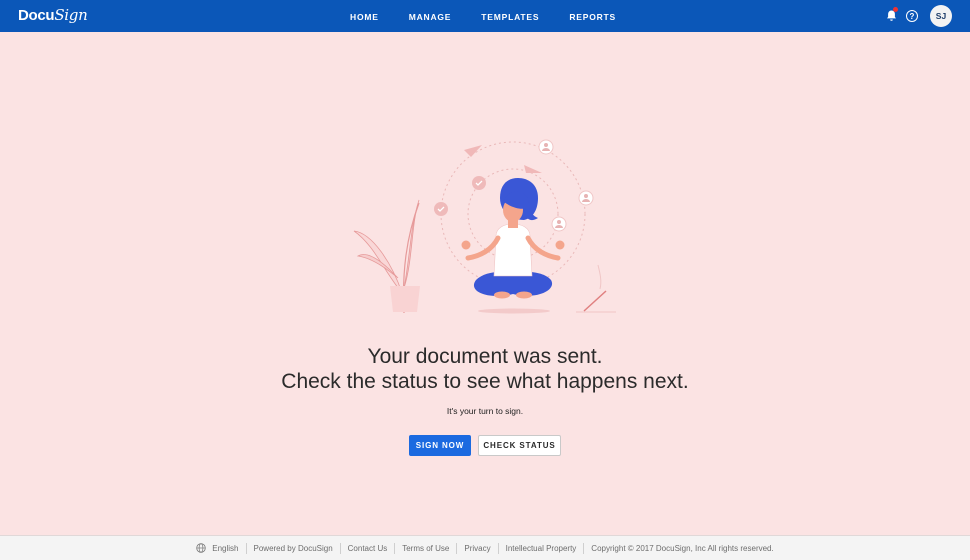 Image resolution: width=970 pixels, height=560 pixels. I want to click on logo-script: Sign, so click(71, 15).